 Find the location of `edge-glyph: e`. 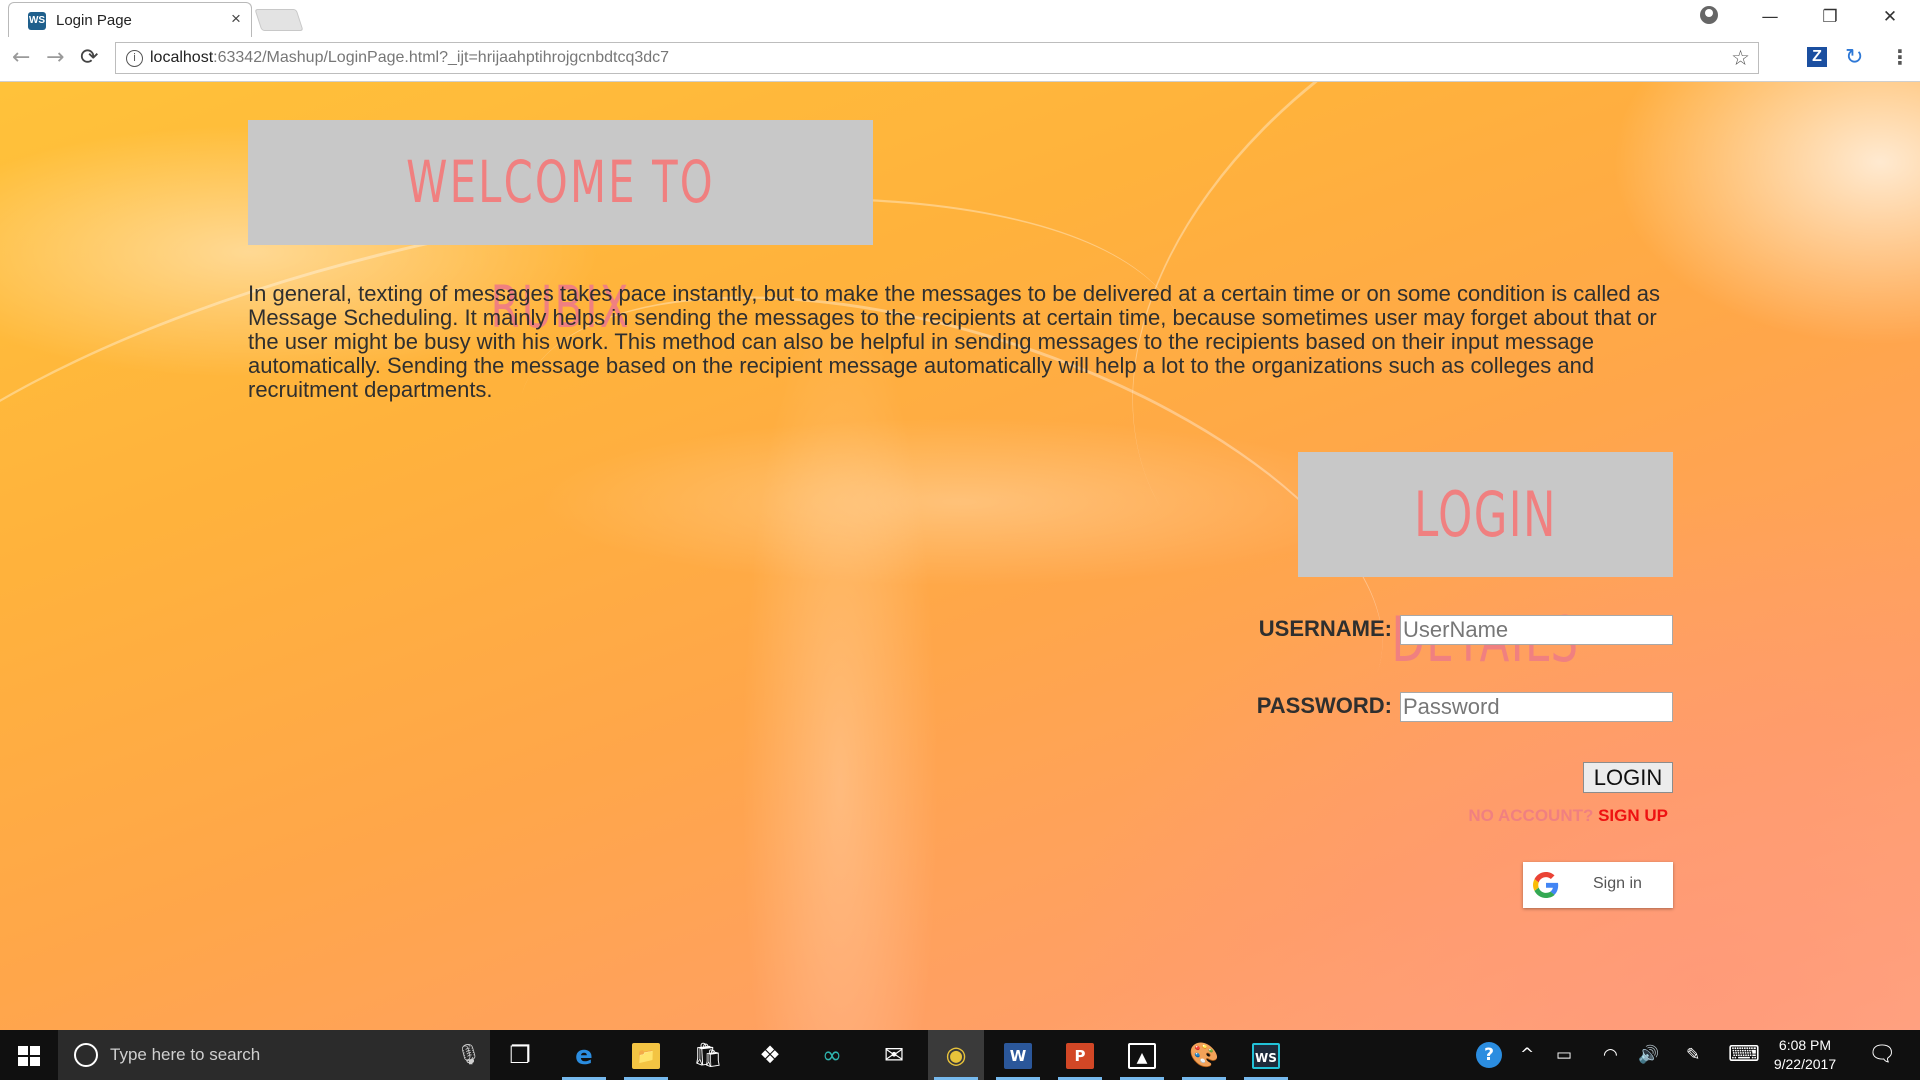

edge-glyph: e is located at coordinates (584, 1056).